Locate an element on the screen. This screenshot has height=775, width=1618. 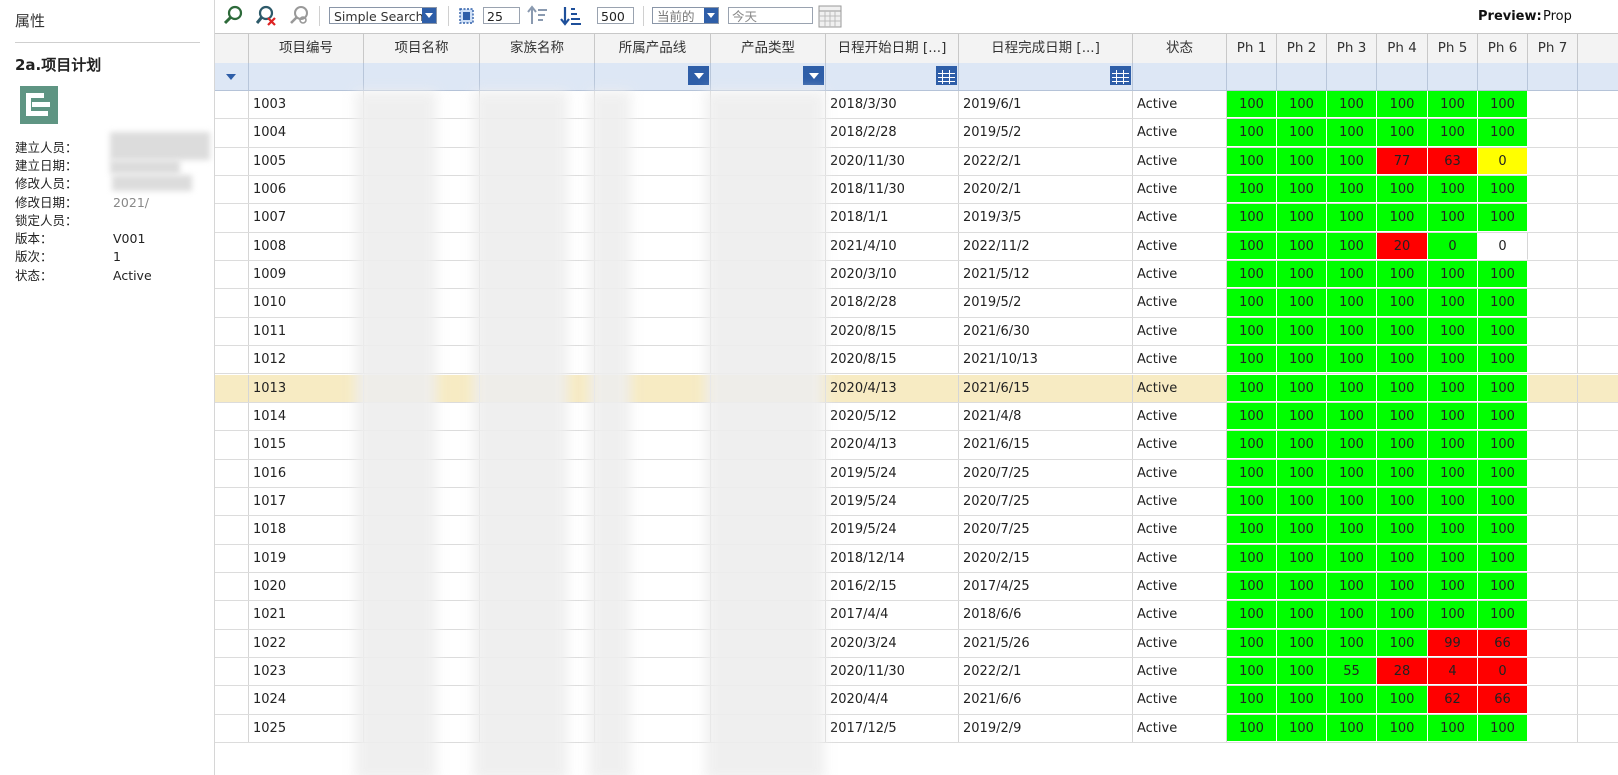
revision-filter-select: 当前的 is located at coordinates (685, 15).